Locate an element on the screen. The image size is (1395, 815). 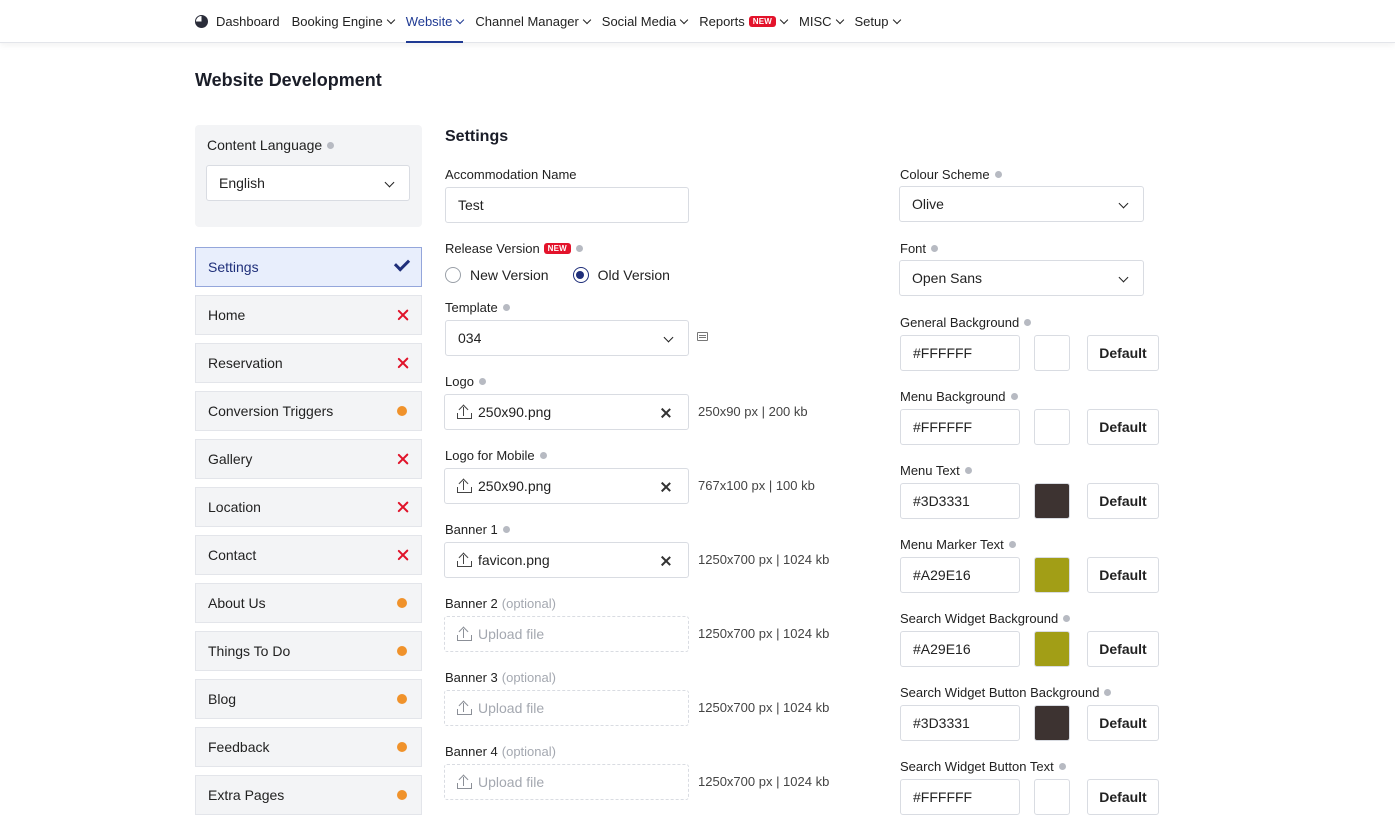
menu-background-input: #FFFFFF is located at coordinates (960, 427).